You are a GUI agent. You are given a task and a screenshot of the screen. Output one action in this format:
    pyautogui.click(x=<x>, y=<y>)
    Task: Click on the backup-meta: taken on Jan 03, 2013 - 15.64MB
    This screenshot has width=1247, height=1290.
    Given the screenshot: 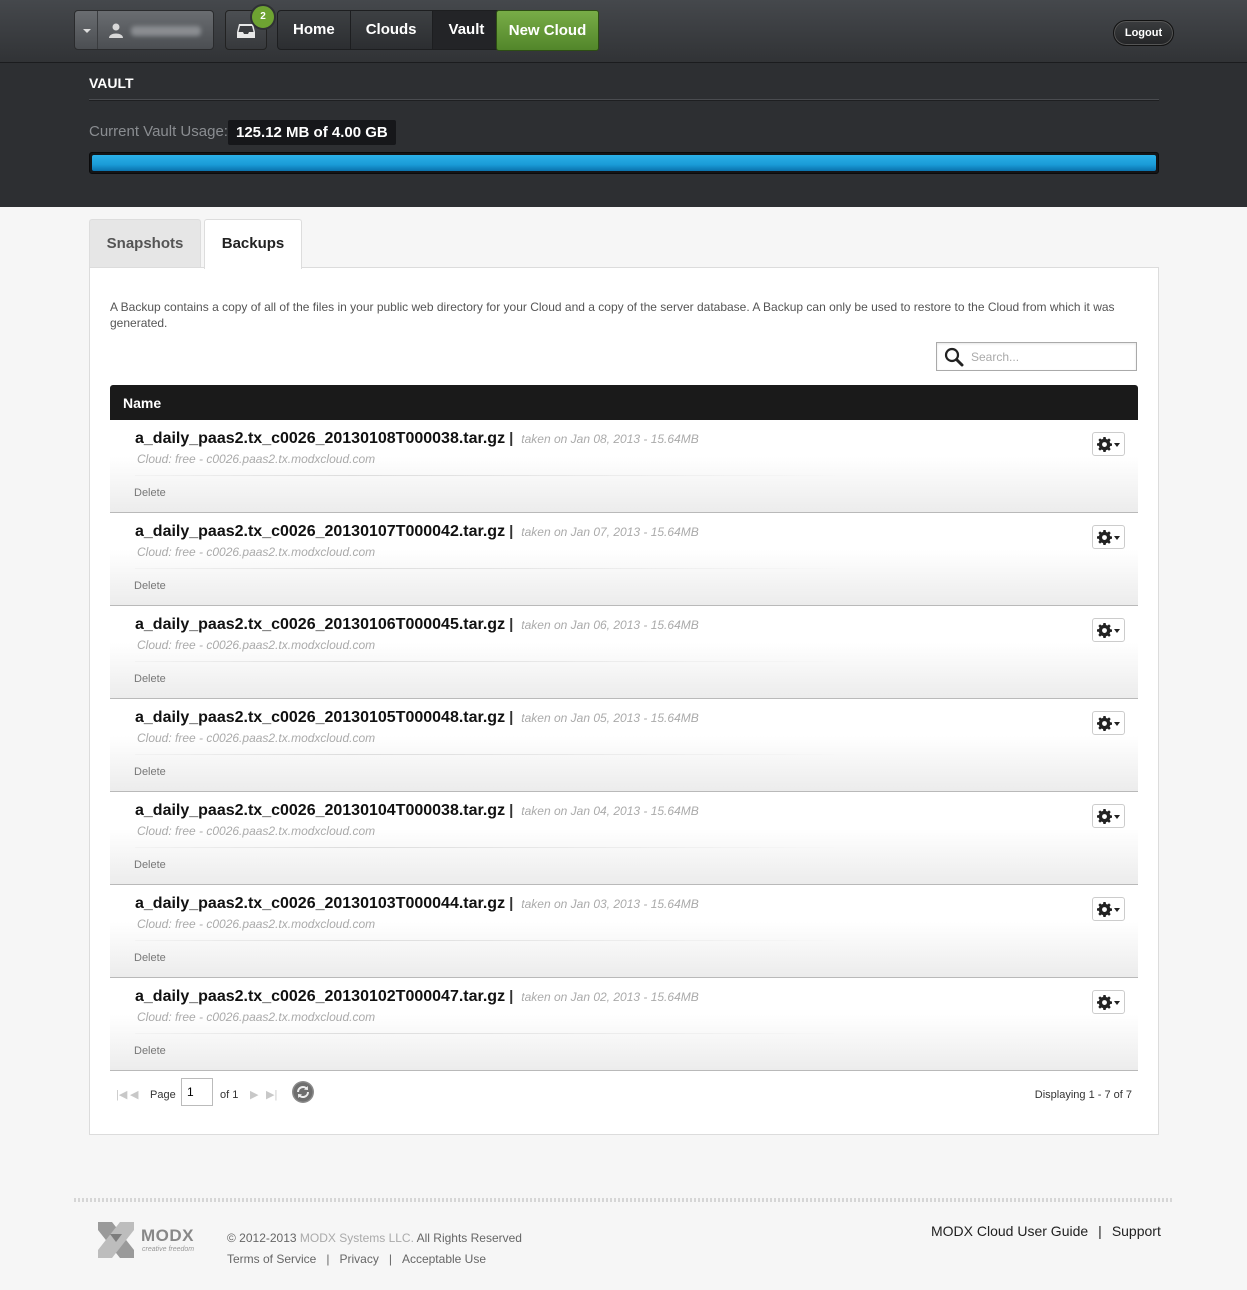 What is the action you would take?
    pyautogui.click(x=610, y=904)
    